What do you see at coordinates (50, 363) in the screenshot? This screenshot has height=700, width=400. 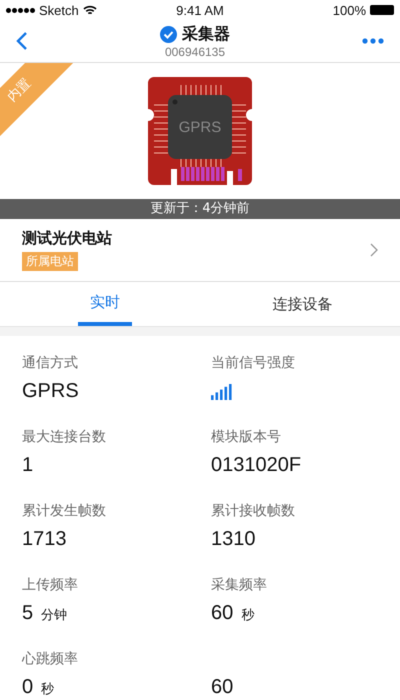 I see `field-label: 通信方式` at bounding box center [50, 363].